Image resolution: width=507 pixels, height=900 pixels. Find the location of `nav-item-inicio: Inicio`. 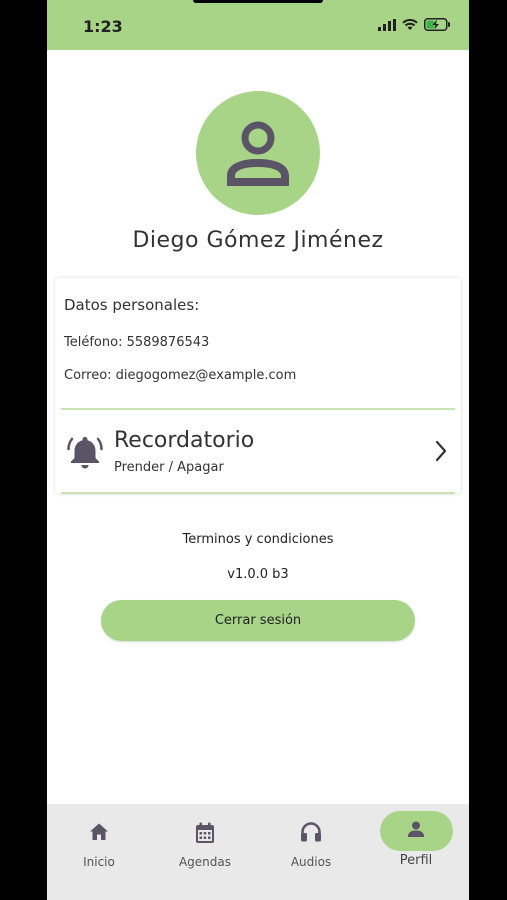

nav-item-inicio: Inicio is located at coordinates (99, 844).